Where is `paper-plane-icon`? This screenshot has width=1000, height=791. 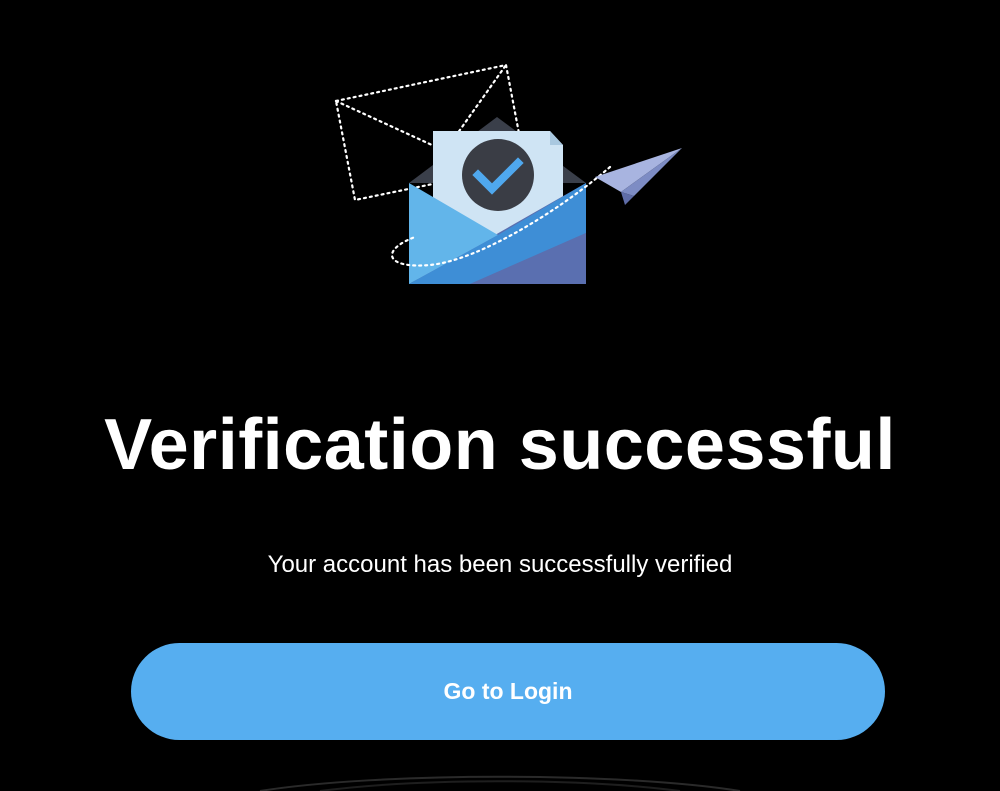
paper-plane-icon is located at coordinates (638, 176).